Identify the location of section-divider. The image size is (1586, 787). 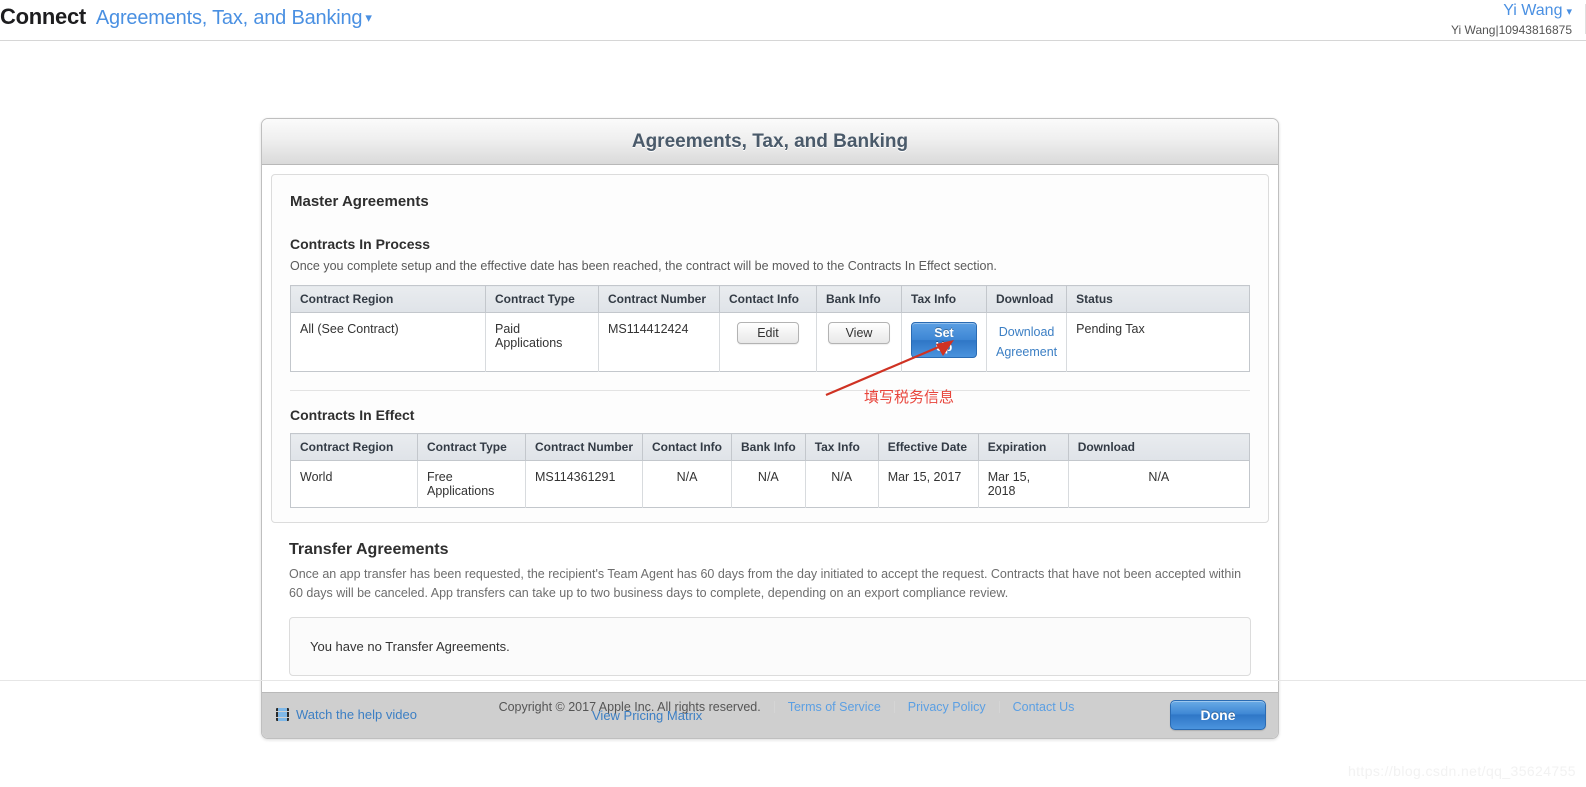
(770, 390).